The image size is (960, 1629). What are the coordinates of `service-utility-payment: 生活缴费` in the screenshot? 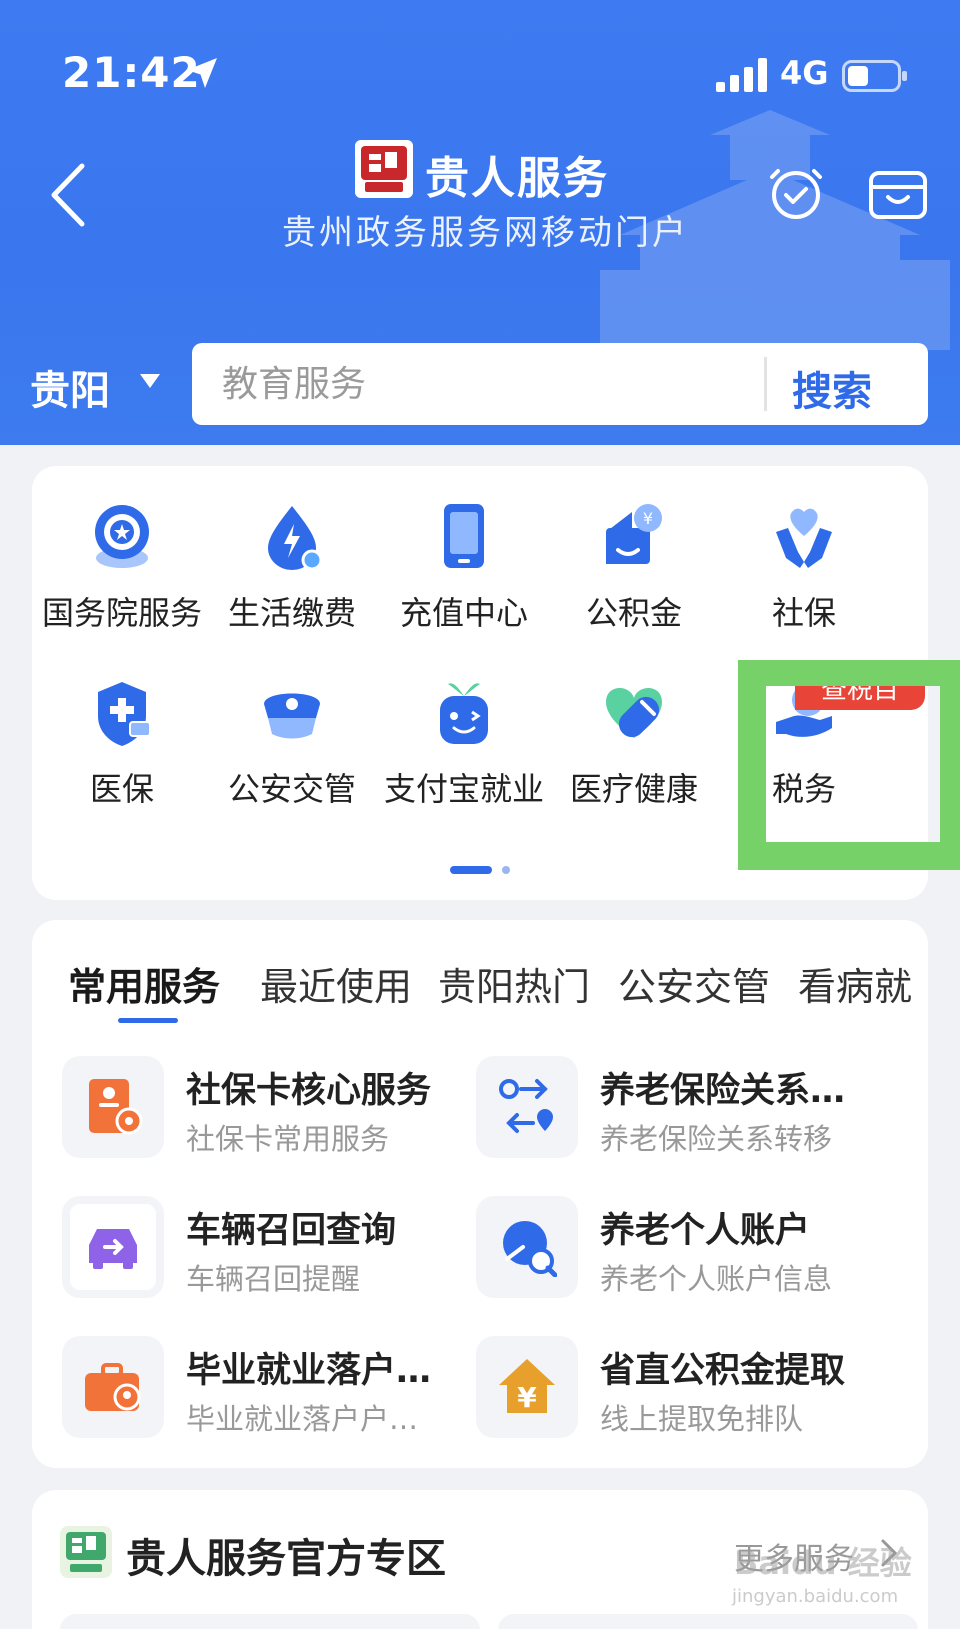 It's located at (292, 582).